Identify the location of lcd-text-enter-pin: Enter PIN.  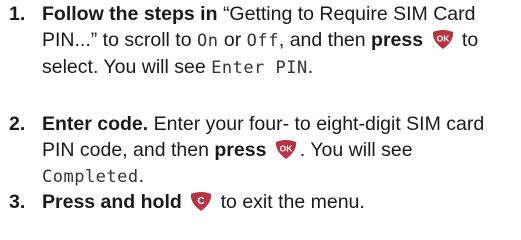
(259, 68).